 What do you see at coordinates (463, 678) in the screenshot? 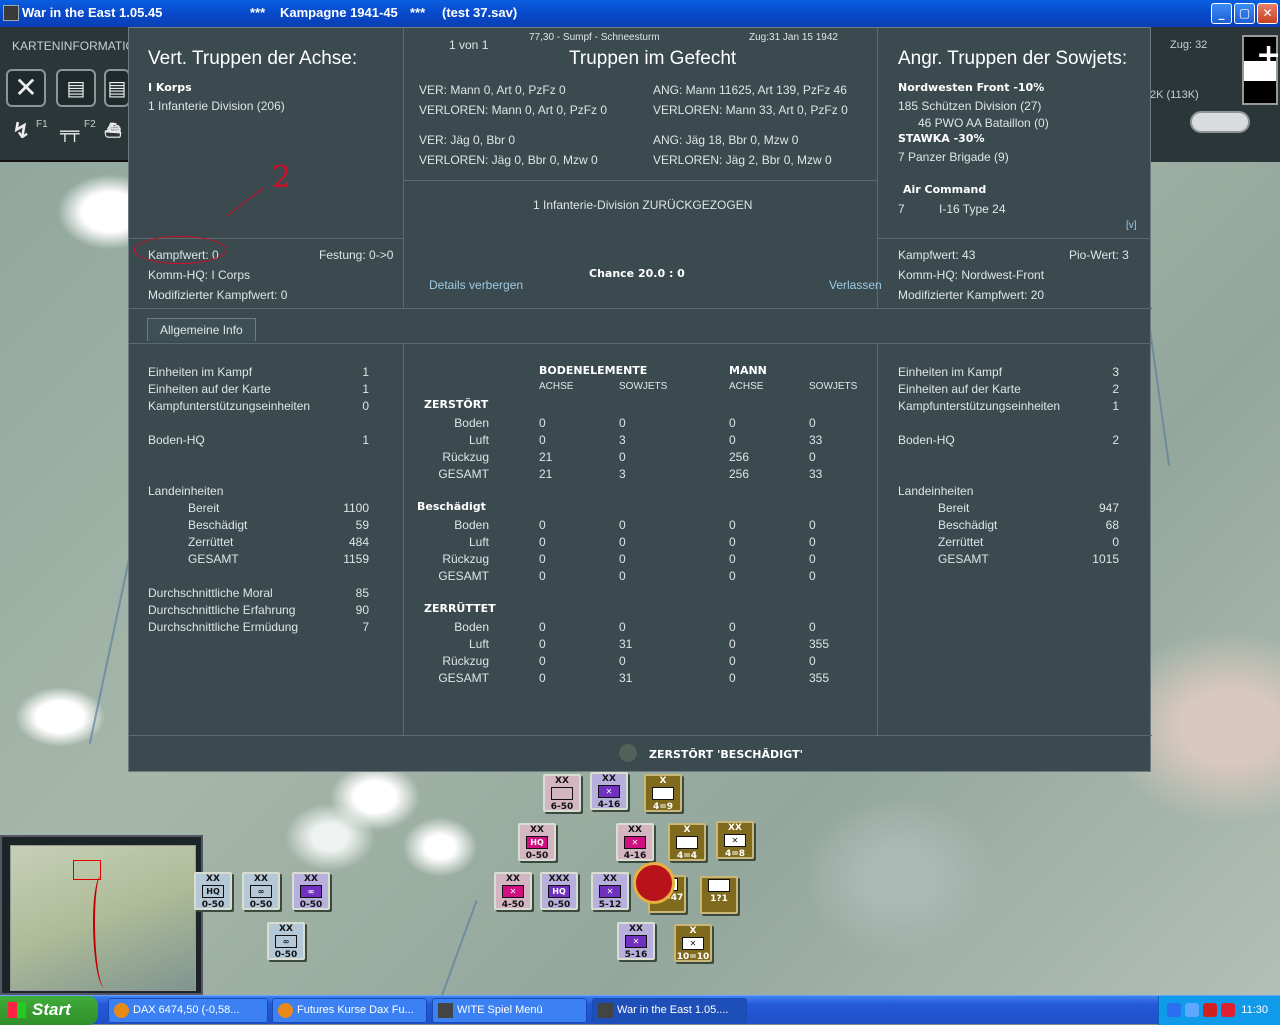
I see `loss-row-label: GESAMT` at bounding box center [463, 678].